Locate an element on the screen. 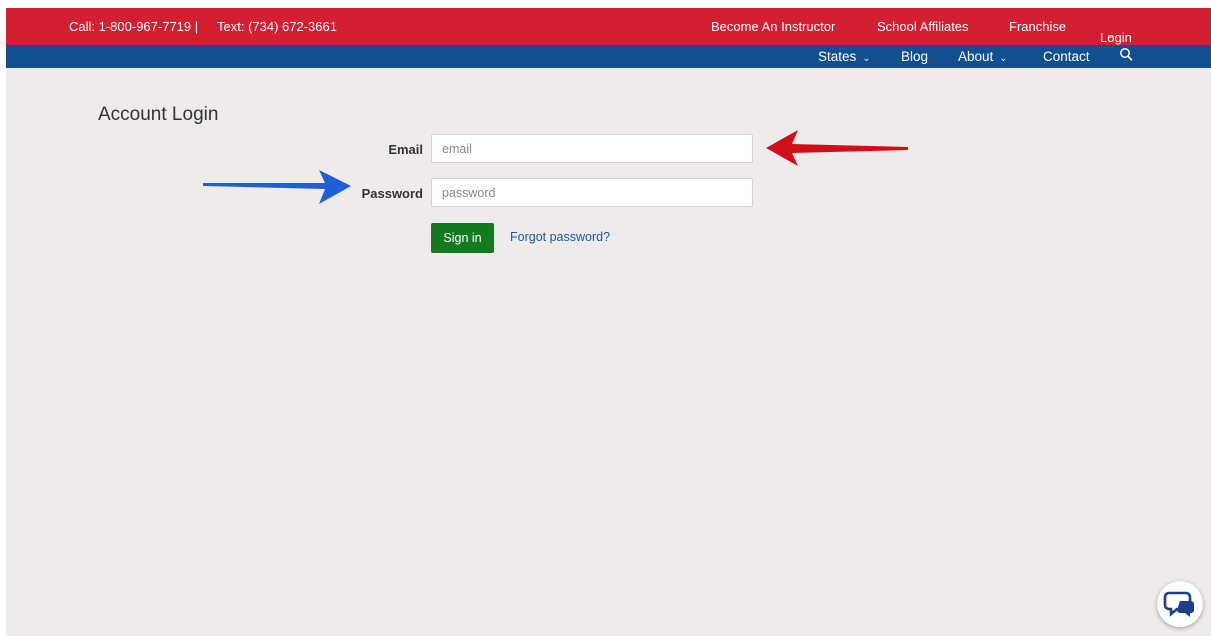 This screenshot has width=1211, height=636. chat-icon is located at coordinates (1178, 604).